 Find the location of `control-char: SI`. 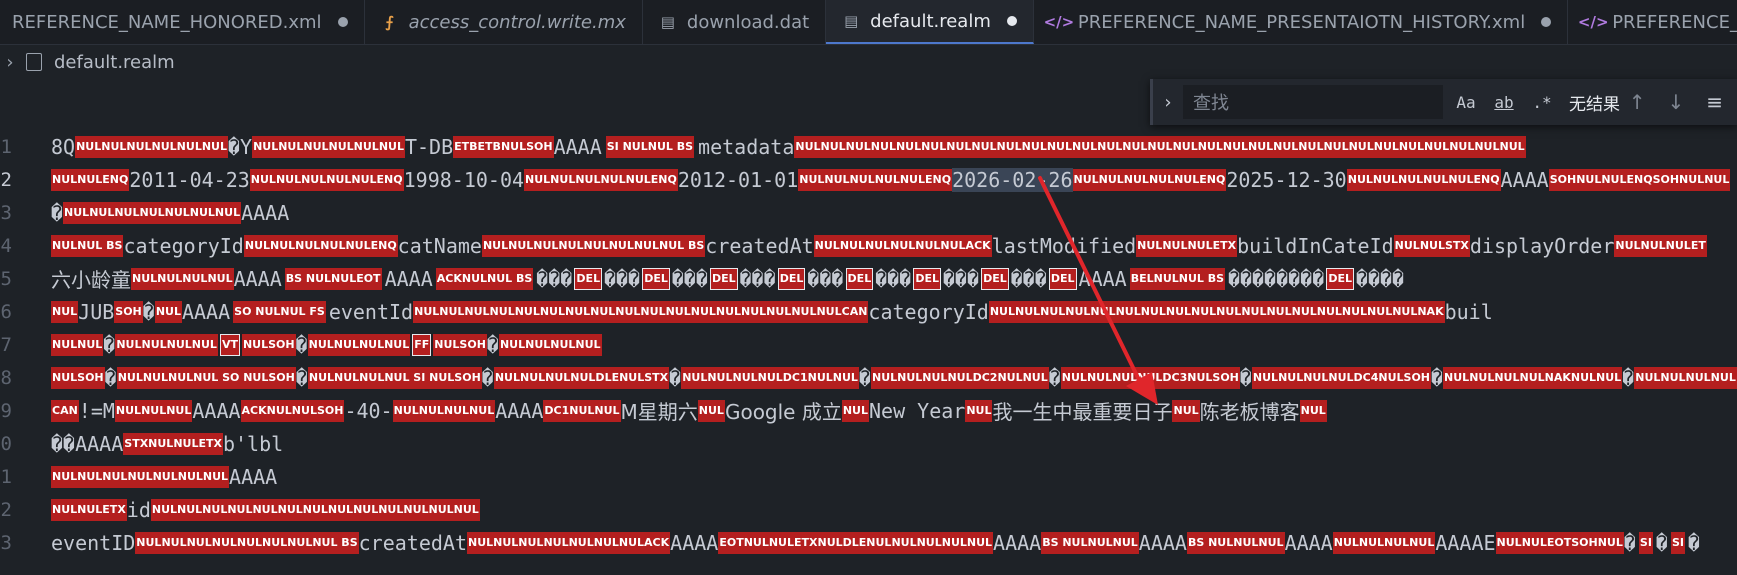

control-char: SI is located at coordinates (1677, 542).